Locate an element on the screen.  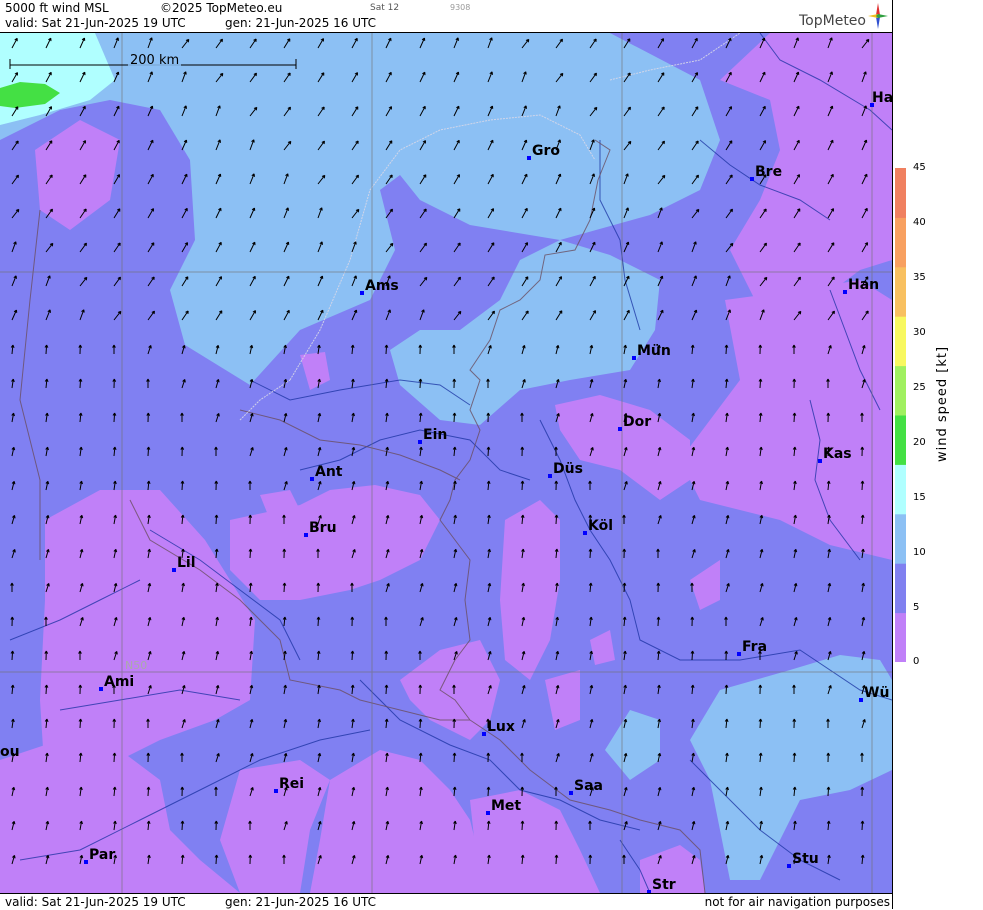
copyright: ©2025 TopMeteo.eu is located at coordinates (221, 8).